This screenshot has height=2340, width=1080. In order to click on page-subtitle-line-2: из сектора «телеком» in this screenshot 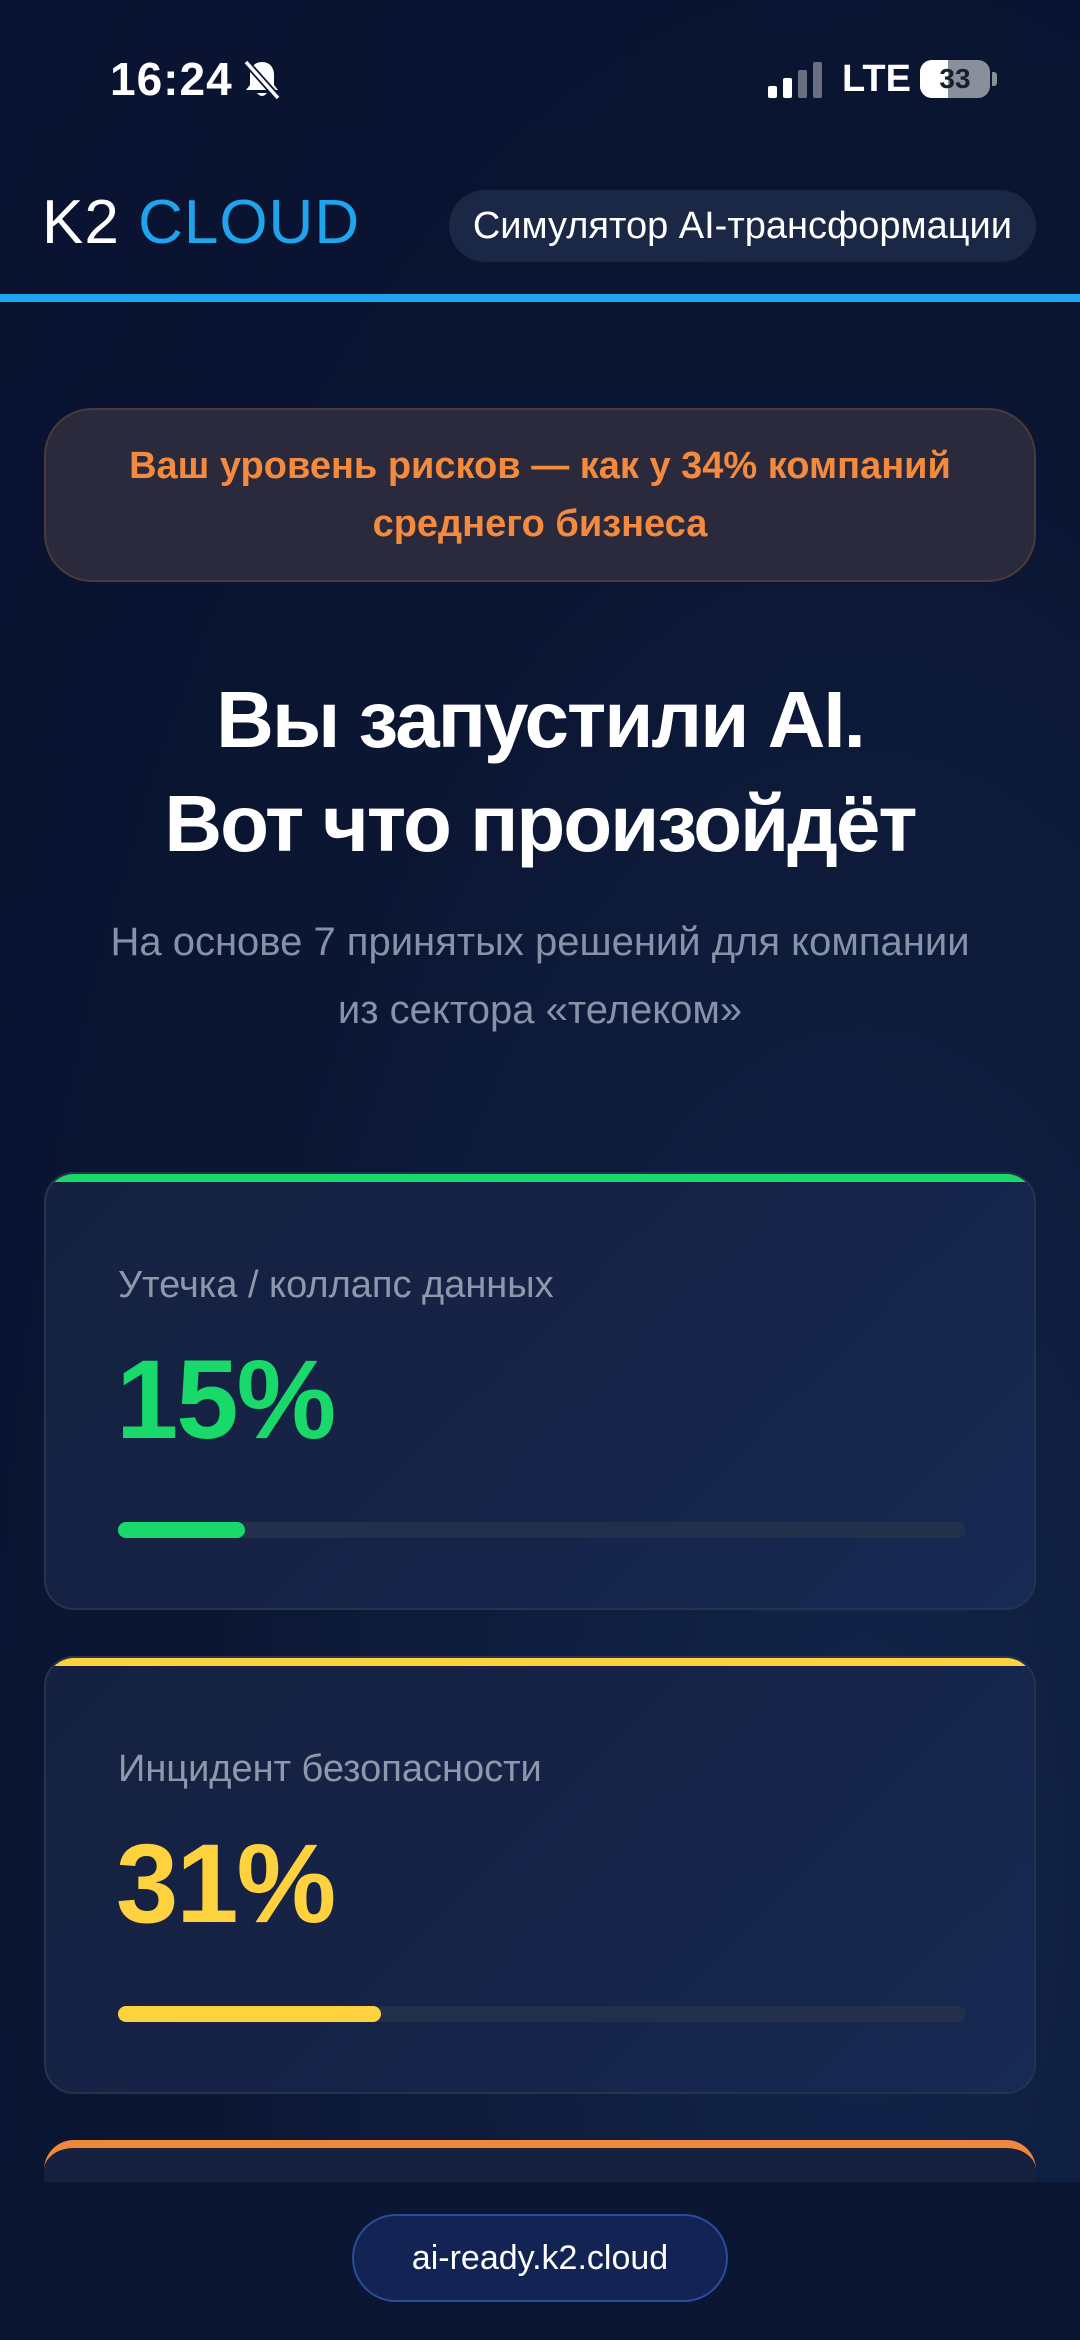, I will do `click(540, 1010)`.